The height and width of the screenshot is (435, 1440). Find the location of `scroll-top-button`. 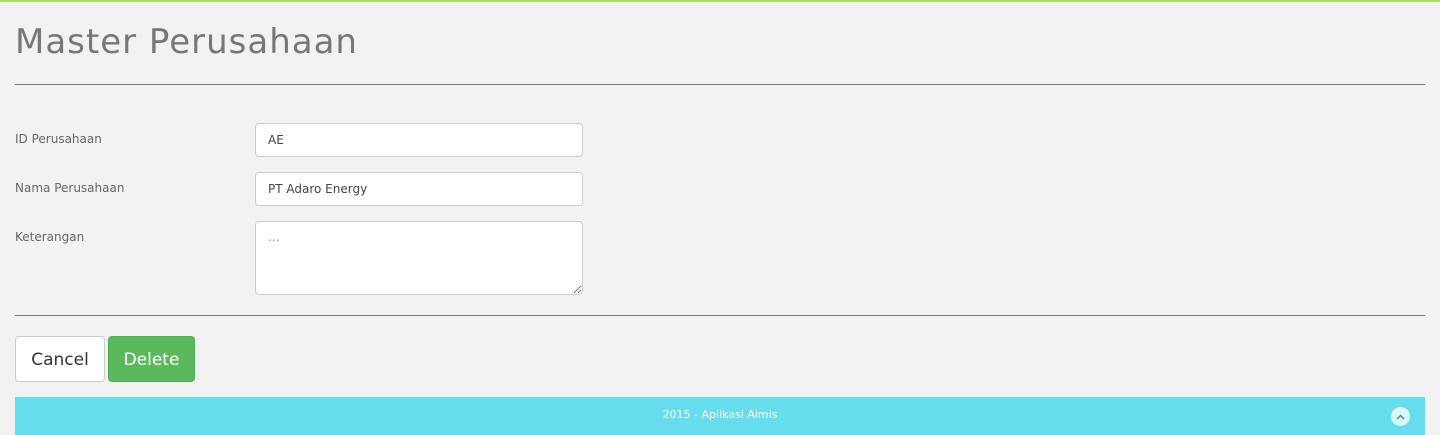

scroll-top-button is located at coordinates (1400, 416).